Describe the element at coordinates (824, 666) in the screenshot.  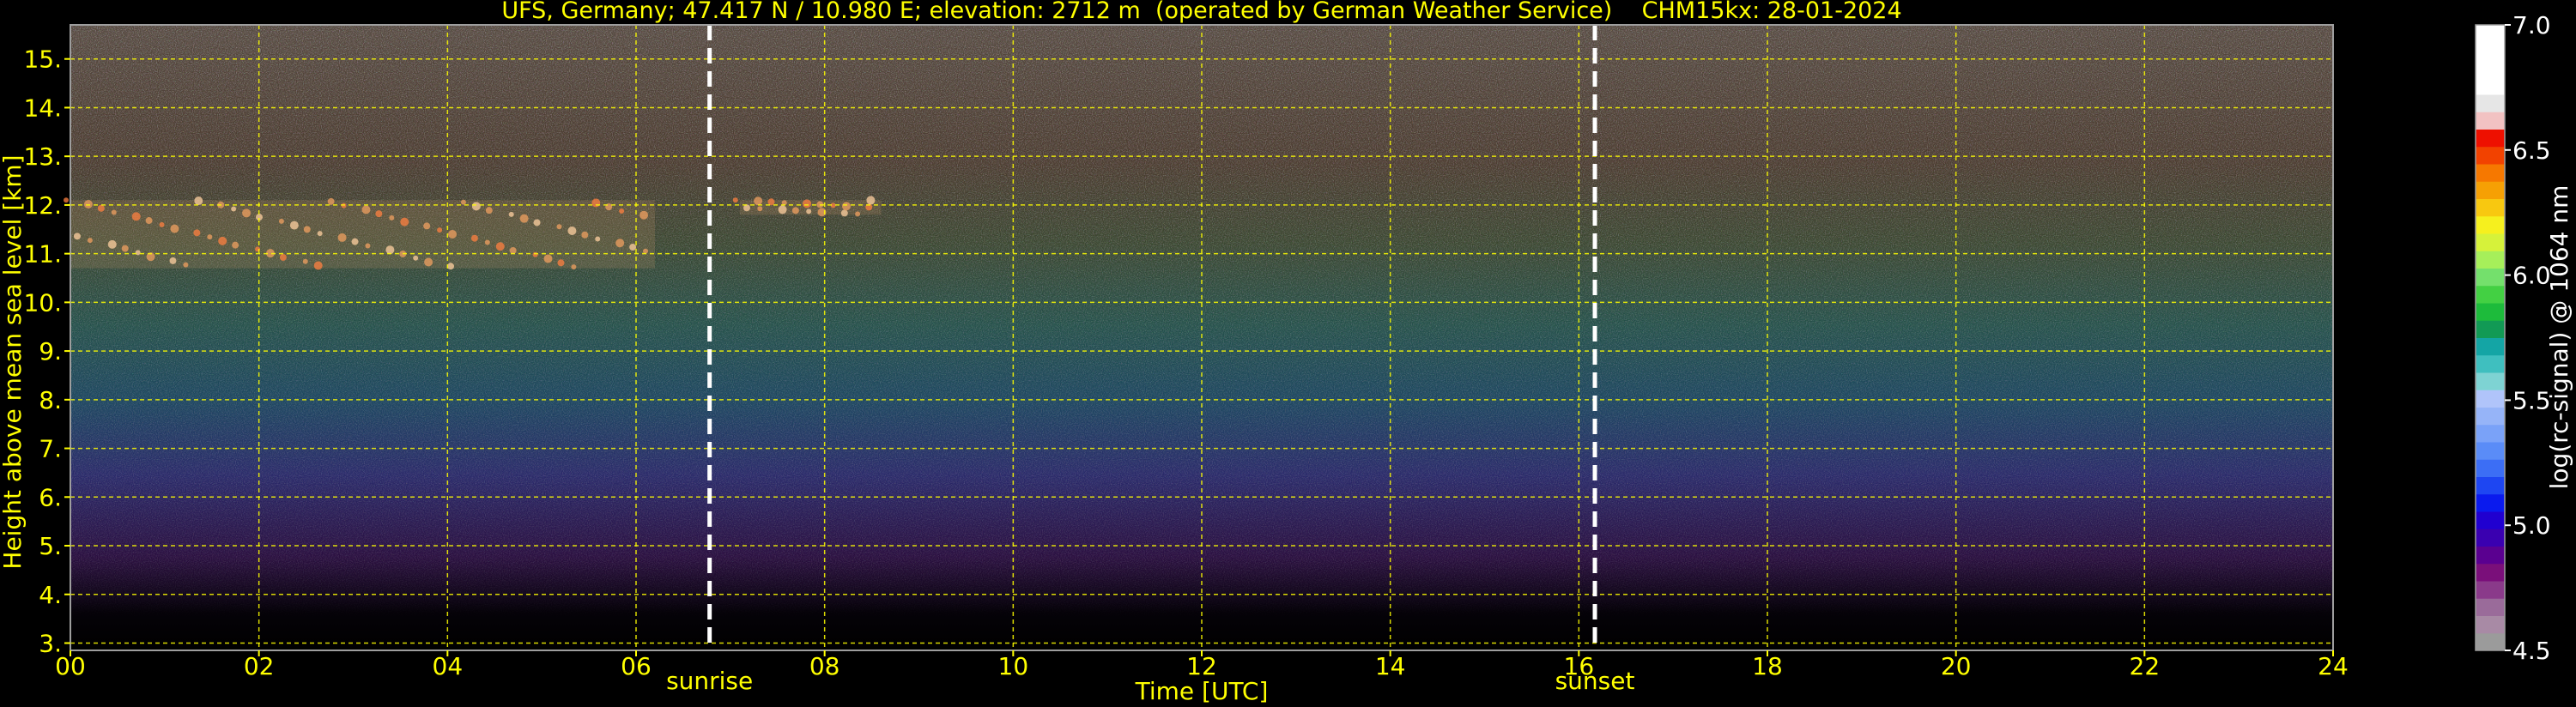
I see `x-tick-label: 08` at that location.